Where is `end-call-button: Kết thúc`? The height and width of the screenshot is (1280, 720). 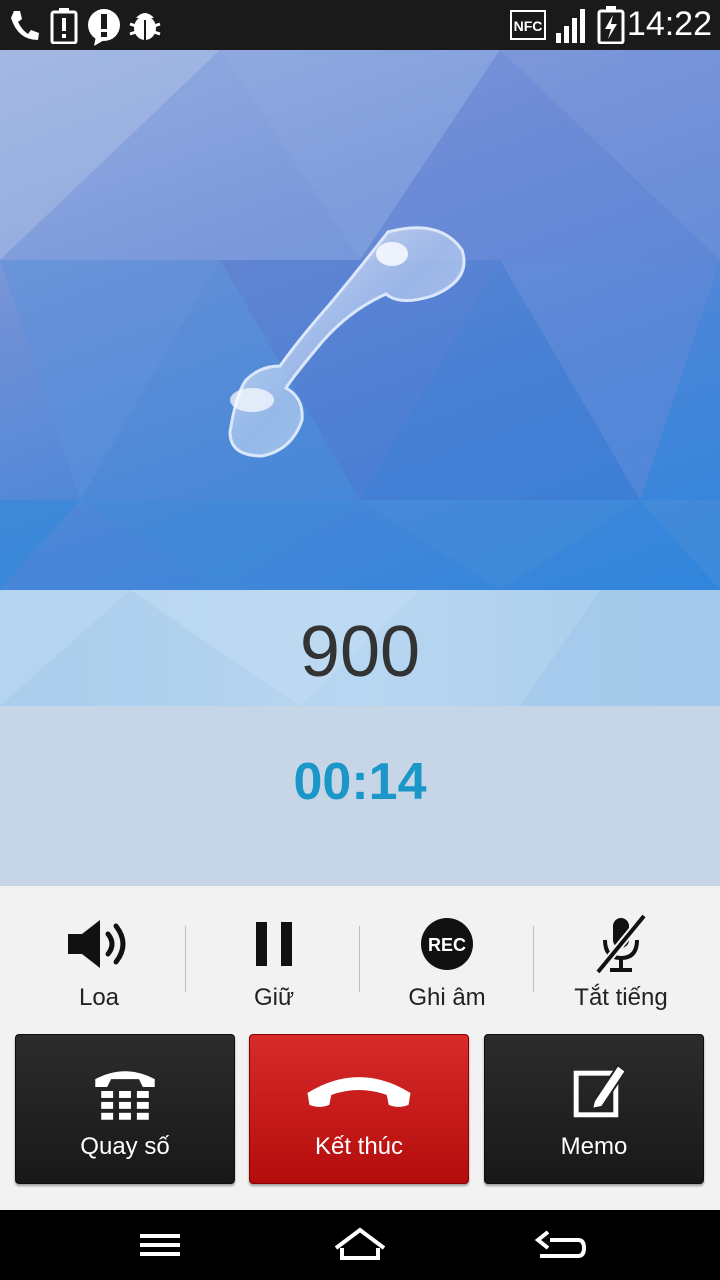 end-call-button: Kết thúc is located at coordinates (359, 1109).